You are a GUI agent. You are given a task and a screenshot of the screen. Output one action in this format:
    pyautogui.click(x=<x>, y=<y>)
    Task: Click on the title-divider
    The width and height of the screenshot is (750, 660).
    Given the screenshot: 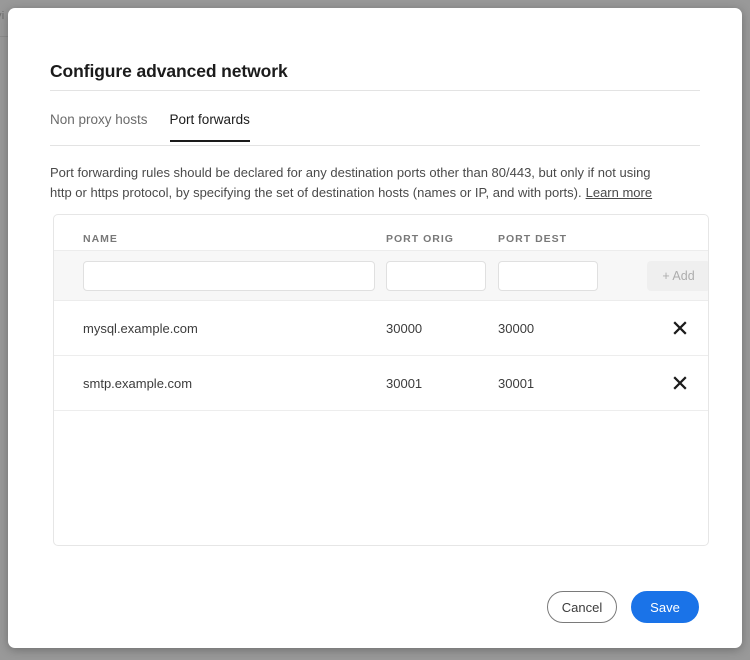 What is the action you would take?
    pyautogui.click(x=375, y=90)
    